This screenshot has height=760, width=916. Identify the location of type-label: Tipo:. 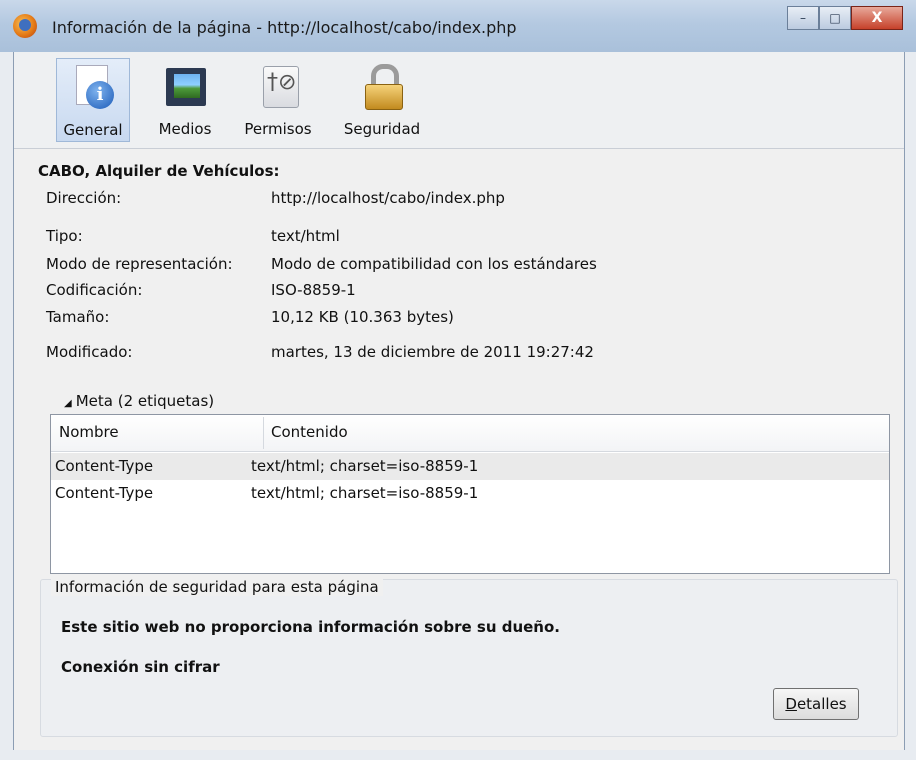
(64, 236).